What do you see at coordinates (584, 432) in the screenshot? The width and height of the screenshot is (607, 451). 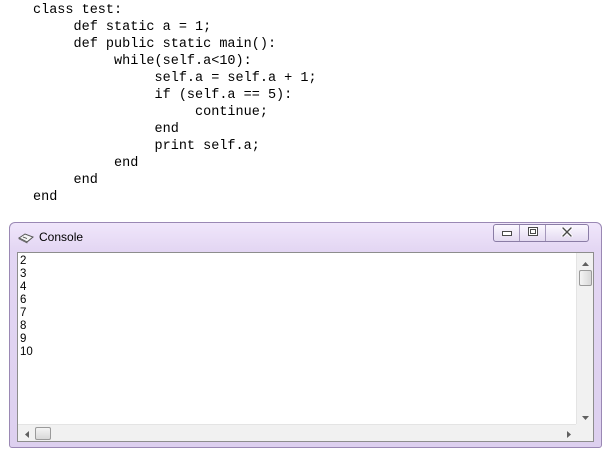 I see `scroll-corner` at bounding box center [584, 432].